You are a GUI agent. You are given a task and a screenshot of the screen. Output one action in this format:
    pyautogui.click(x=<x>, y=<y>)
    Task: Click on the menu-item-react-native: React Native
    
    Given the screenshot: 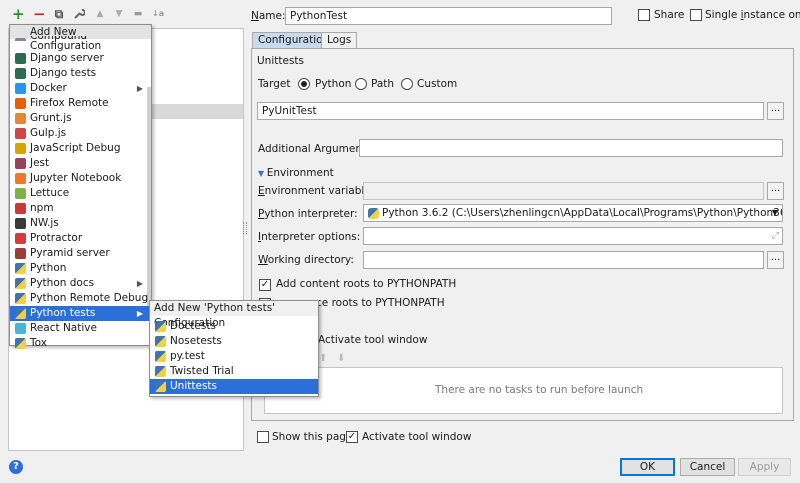 What is the action you would take?
    pyautogui.click(x=80, y=328)
    